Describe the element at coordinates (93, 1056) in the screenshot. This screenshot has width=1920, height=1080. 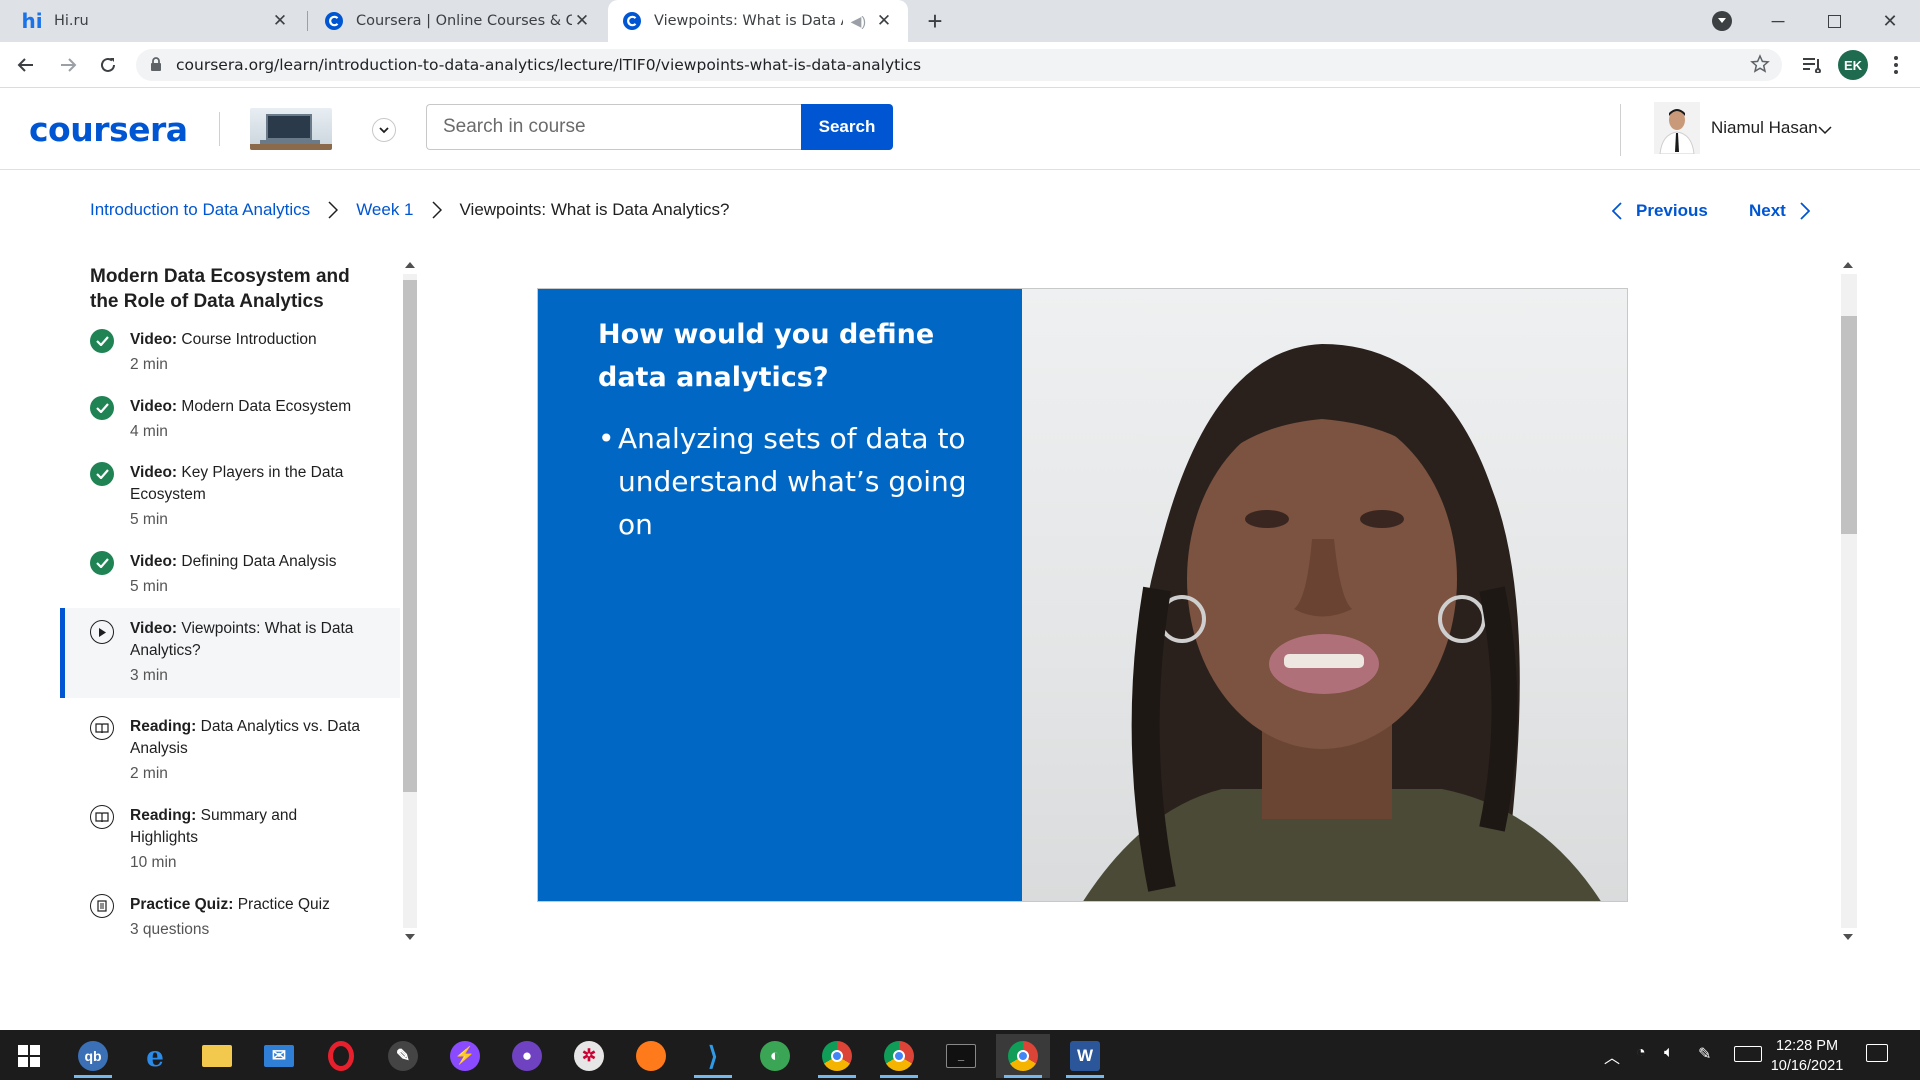
I see `qbittorrent-icon: qb` at that location.